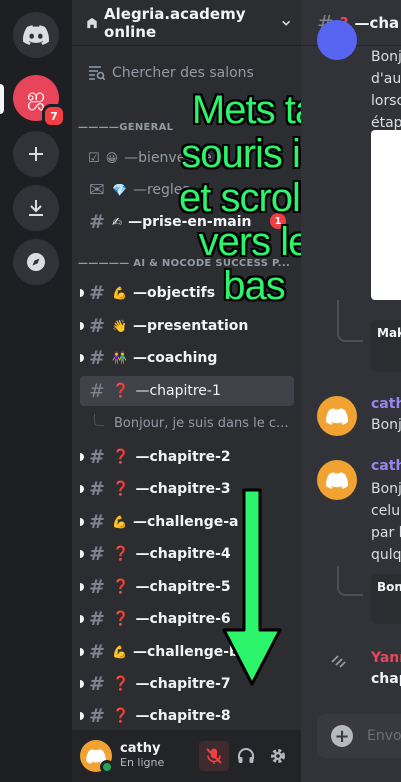  Describe the element at coordinates (117, 222) in the screenshot. I see `channel-emoji: ✍` at that location.